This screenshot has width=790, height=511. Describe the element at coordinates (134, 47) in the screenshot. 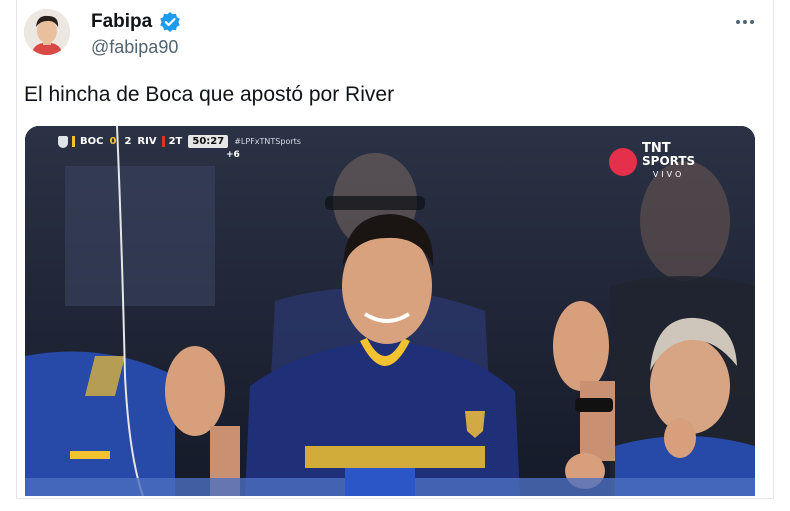

I see `author-handle: @fabipa90` at that location.